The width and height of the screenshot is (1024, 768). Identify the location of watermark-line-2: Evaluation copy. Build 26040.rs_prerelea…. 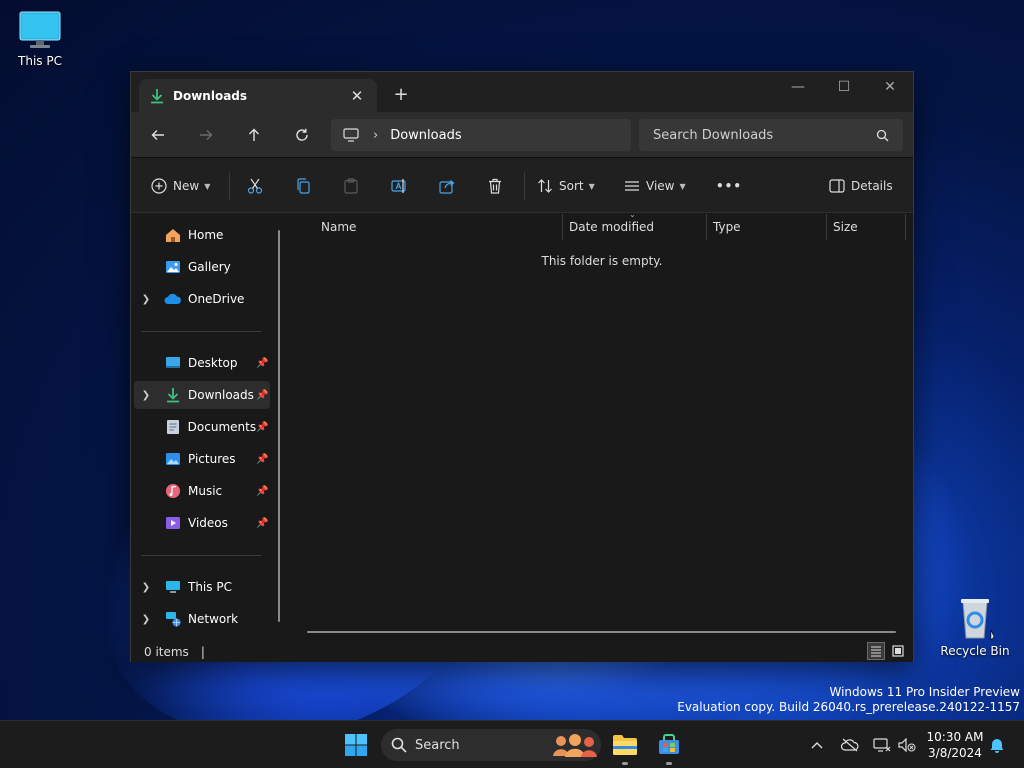
(848, 707).